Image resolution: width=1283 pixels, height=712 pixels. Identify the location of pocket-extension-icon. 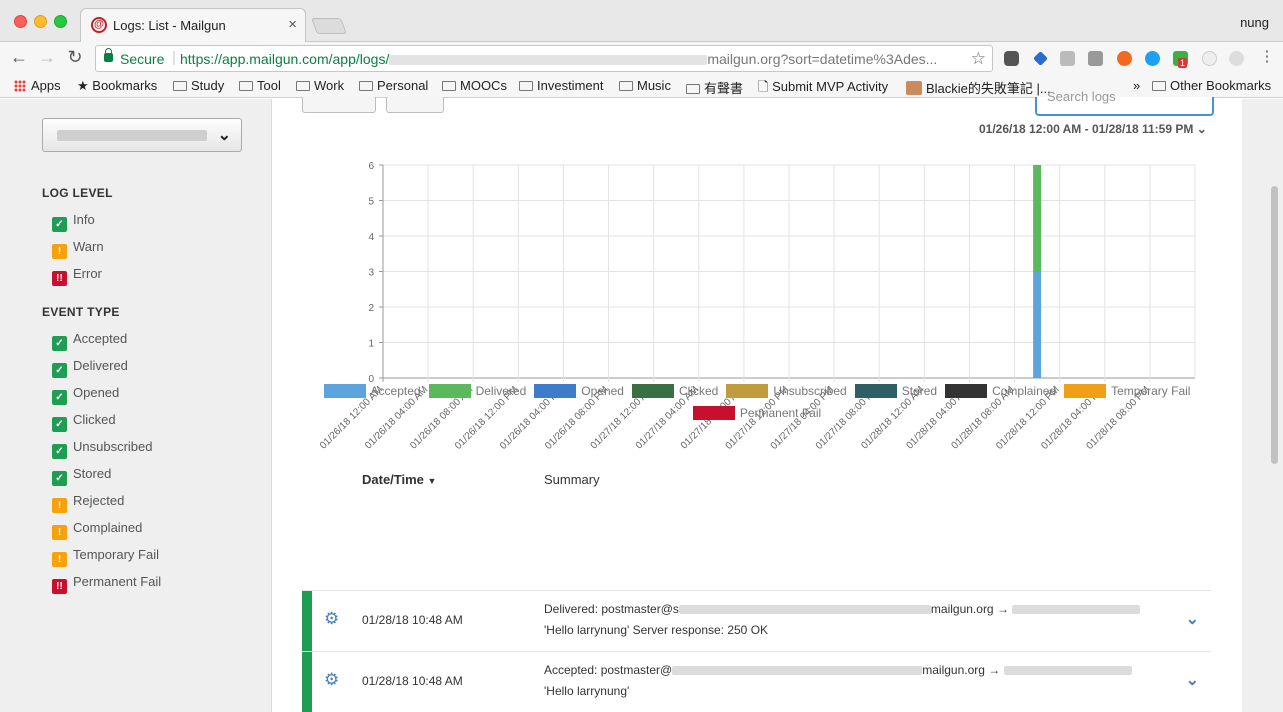
(1011, 58).